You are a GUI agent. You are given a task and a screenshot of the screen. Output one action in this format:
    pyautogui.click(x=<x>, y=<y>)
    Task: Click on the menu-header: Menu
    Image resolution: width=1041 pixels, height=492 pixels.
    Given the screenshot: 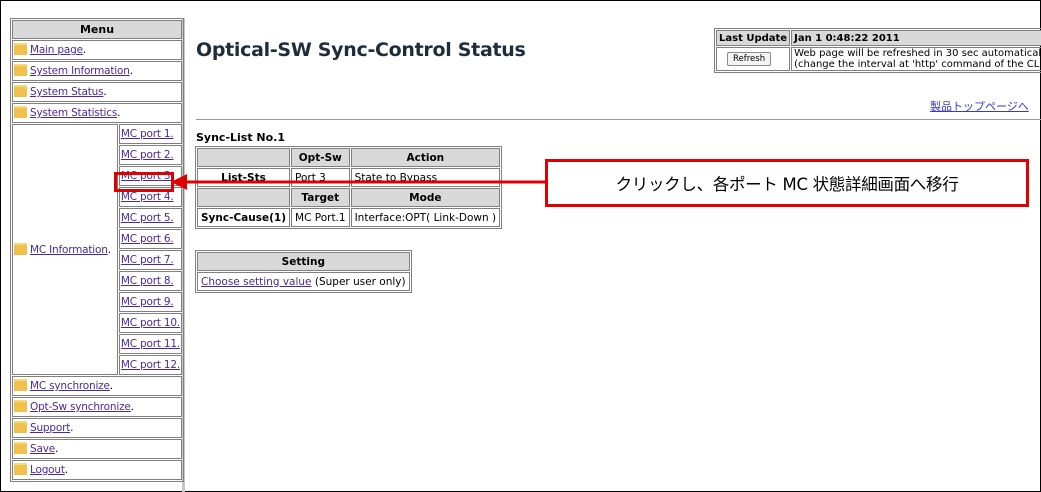 What is the action you would take?
    pyautogui.click(x=97, y=29)
    